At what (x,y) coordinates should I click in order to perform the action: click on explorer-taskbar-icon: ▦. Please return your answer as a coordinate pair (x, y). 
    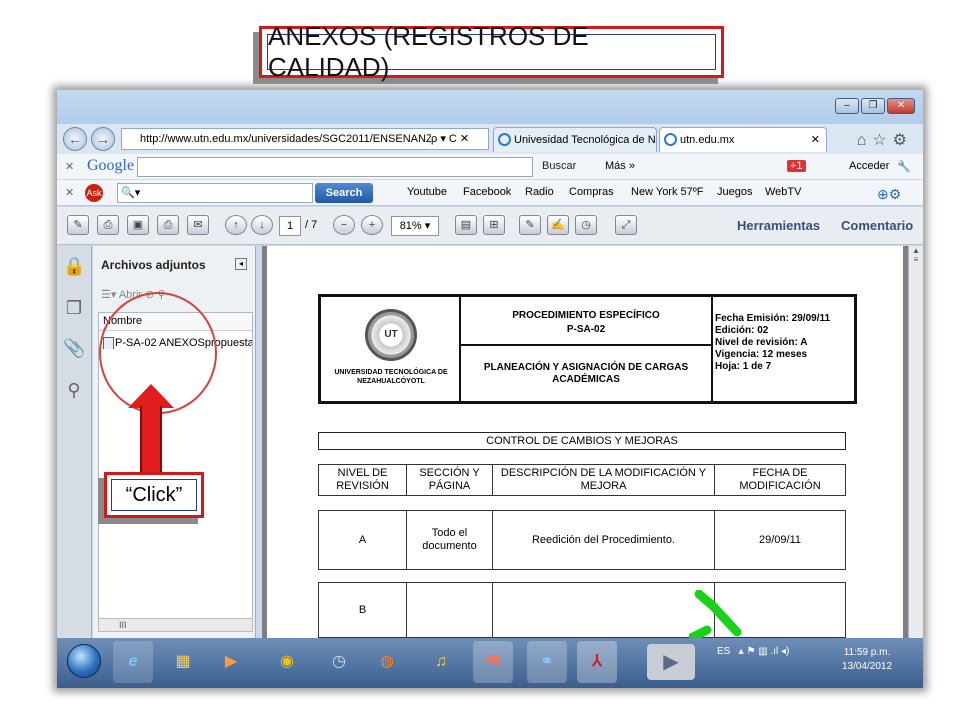
    Looking at the image, I should click on (183, 662).